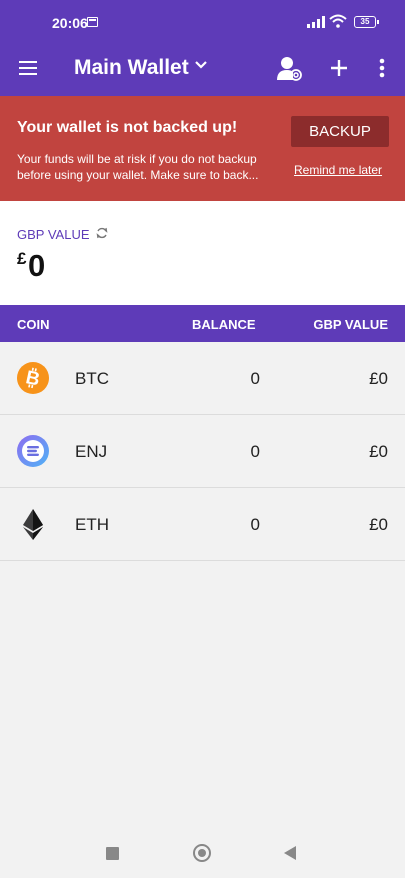  Describe the element at coordinates (102, 233) in the screenshot. I see `refresh-icon` at that location.